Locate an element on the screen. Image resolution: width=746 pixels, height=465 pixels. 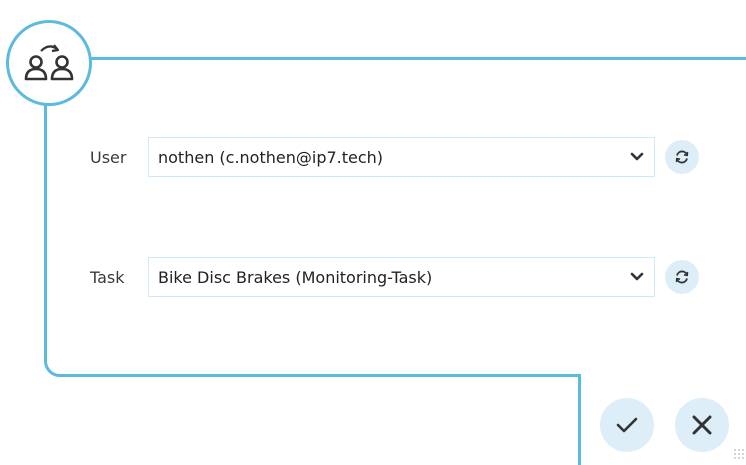
user-switch-icon is located at coordinates (49, 62).